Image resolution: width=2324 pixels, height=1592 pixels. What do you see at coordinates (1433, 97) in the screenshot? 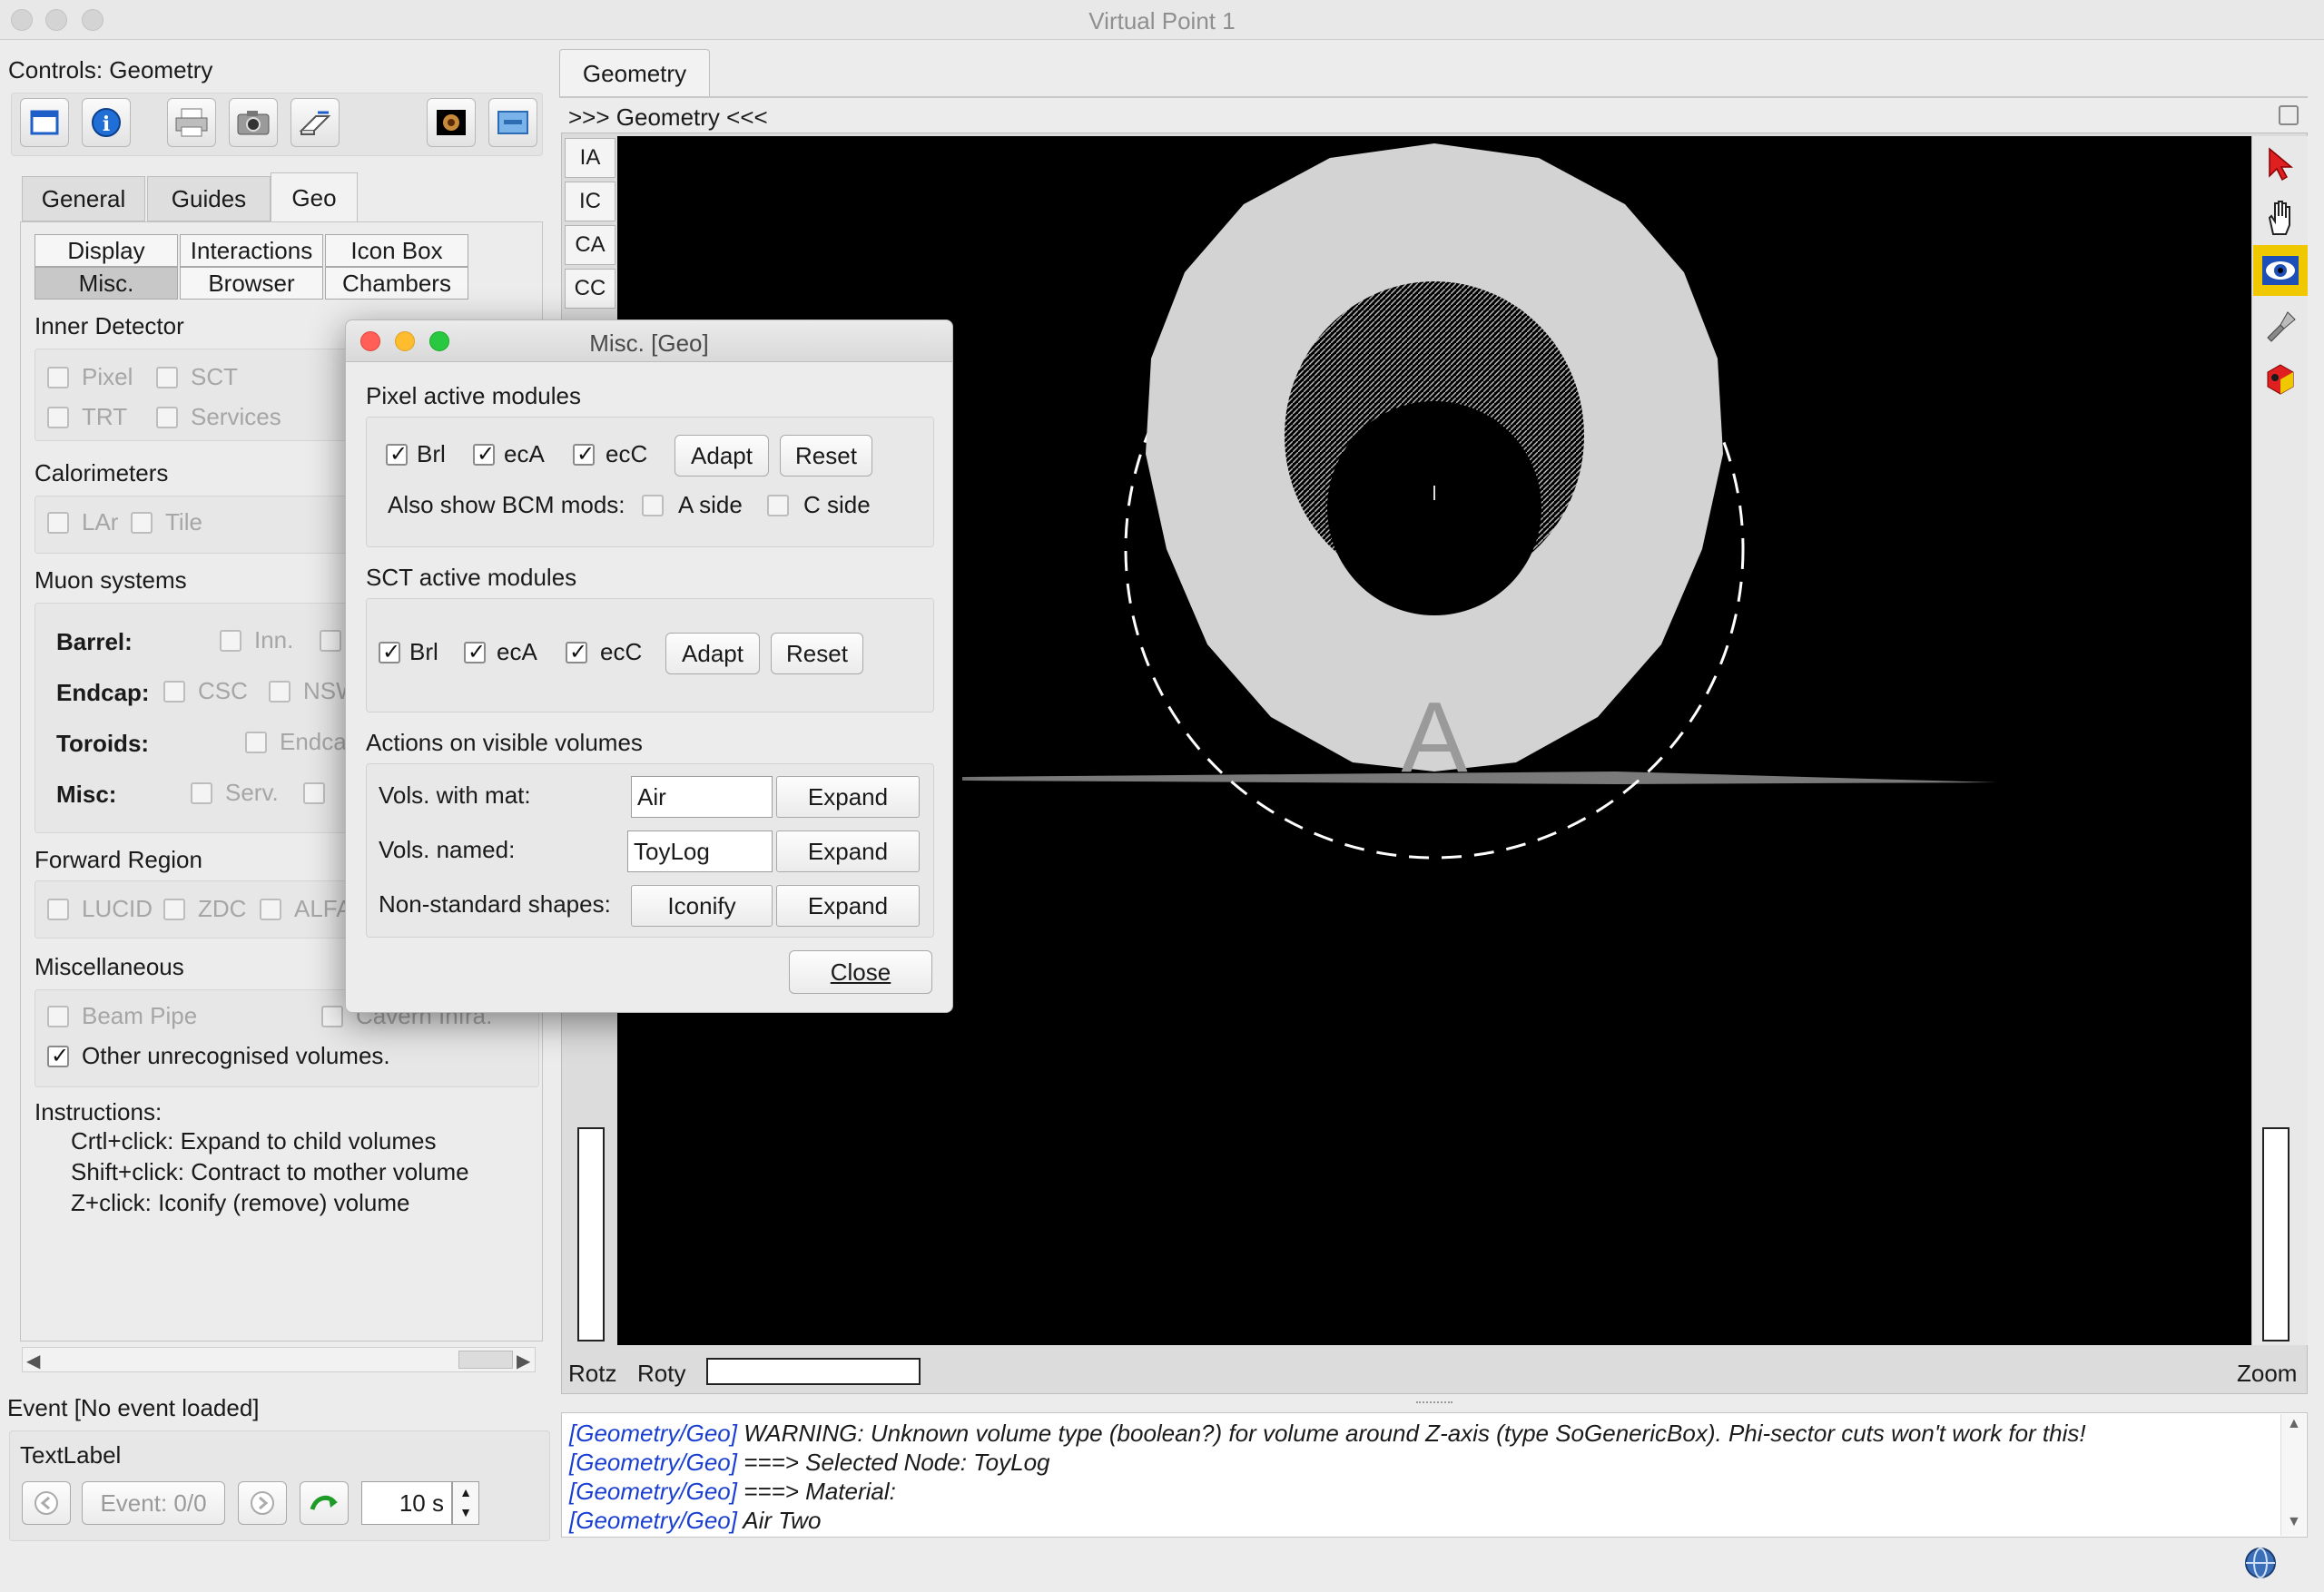
I see `viewer-tab-divider` at bounding box center [1433, 97].